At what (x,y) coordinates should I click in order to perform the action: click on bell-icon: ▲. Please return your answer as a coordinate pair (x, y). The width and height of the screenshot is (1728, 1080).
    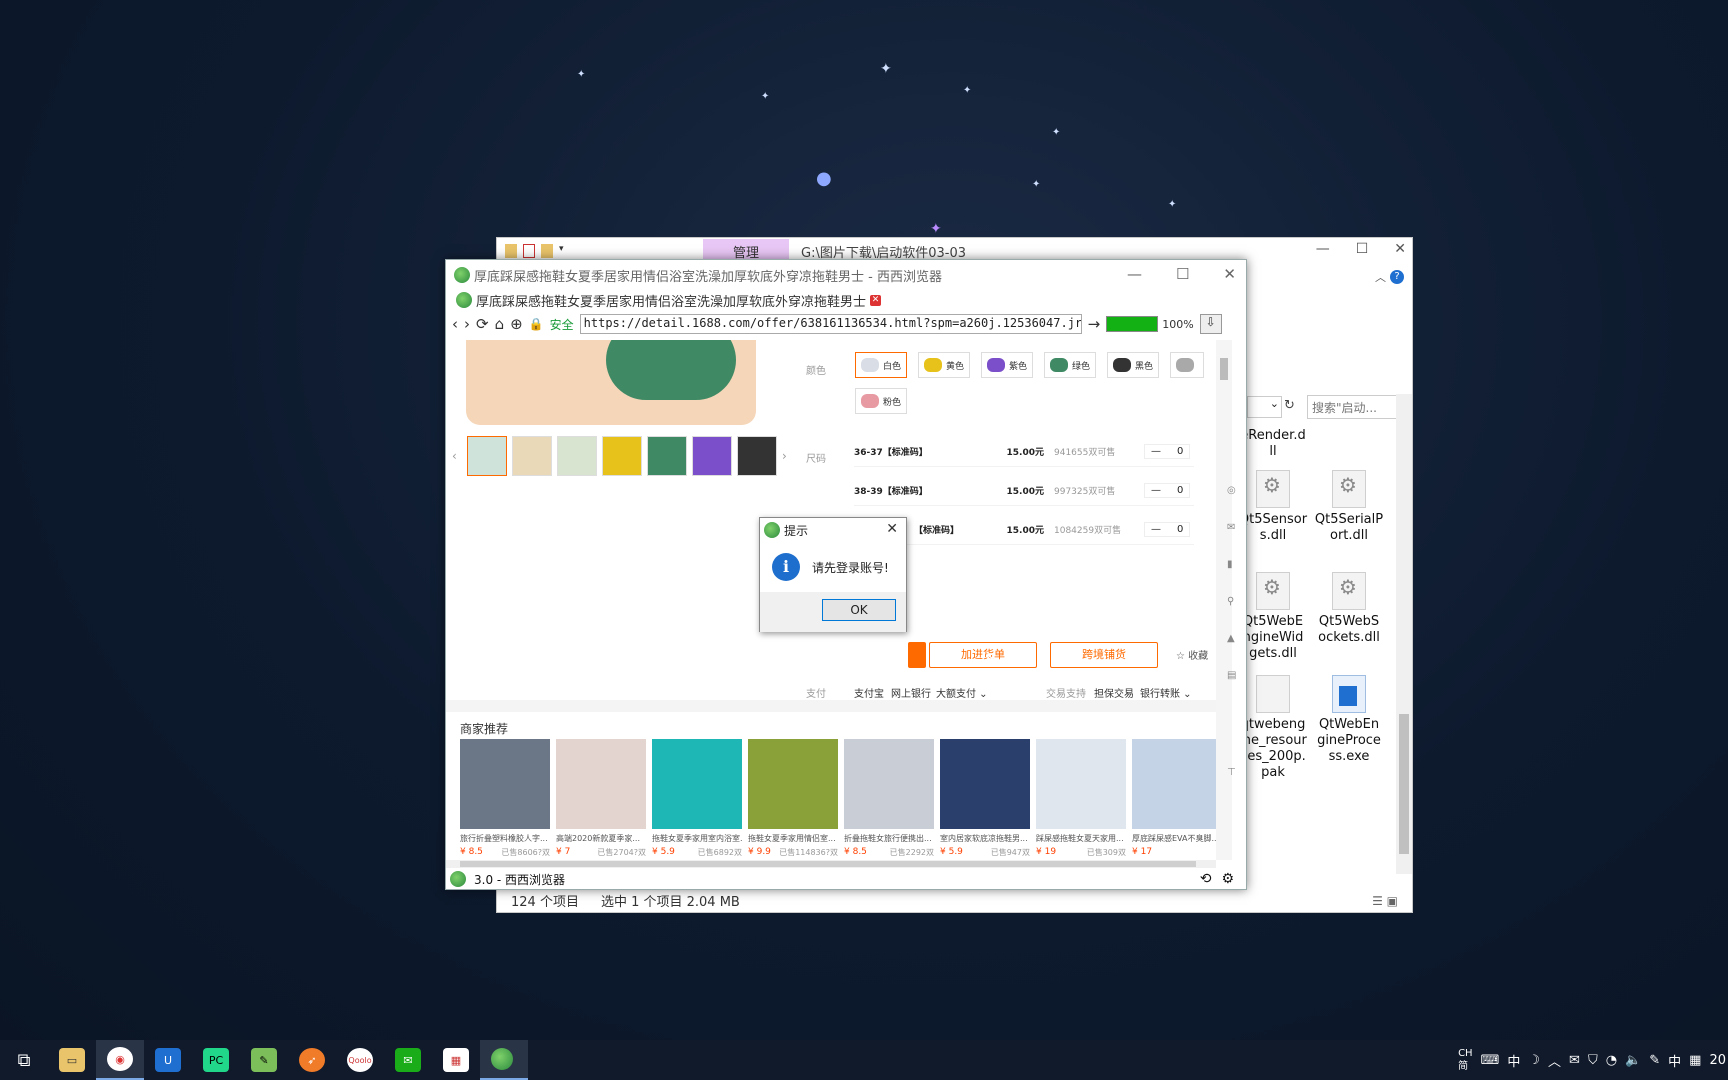
    Looking at the image, I should click on (1231, 638).